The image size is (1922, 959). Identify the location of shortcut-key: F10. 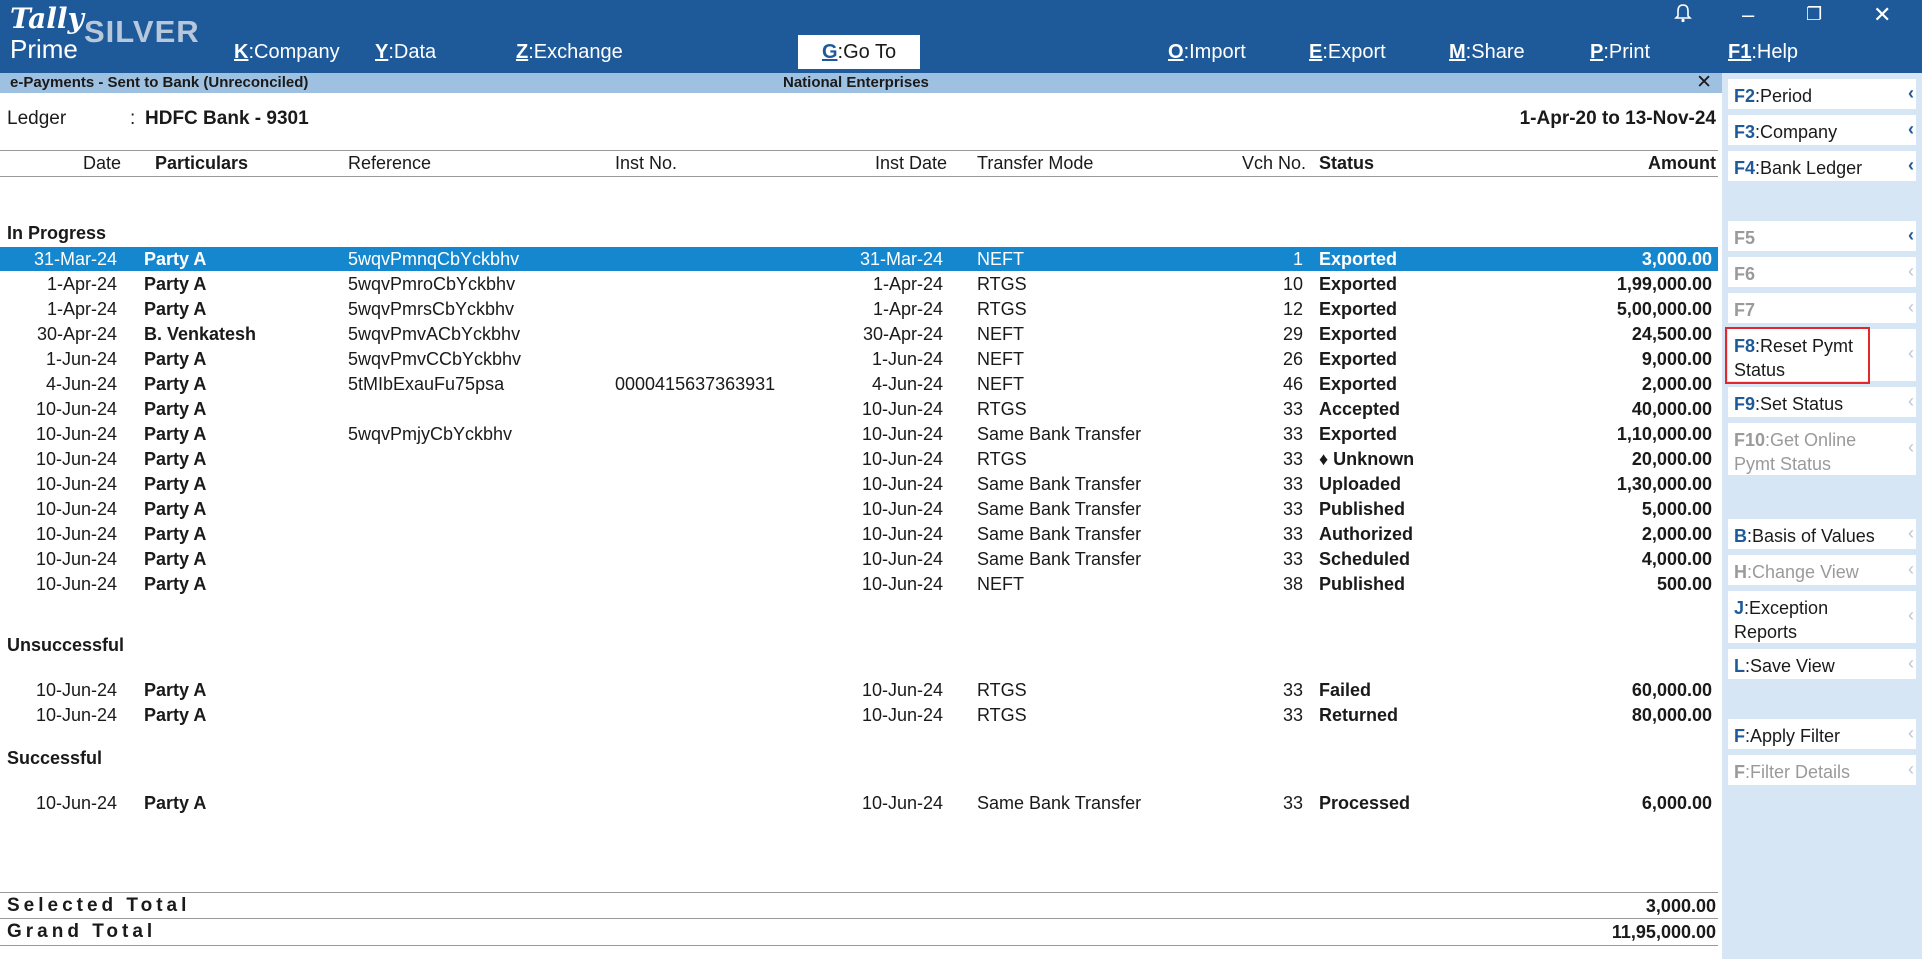
(1750, 440).